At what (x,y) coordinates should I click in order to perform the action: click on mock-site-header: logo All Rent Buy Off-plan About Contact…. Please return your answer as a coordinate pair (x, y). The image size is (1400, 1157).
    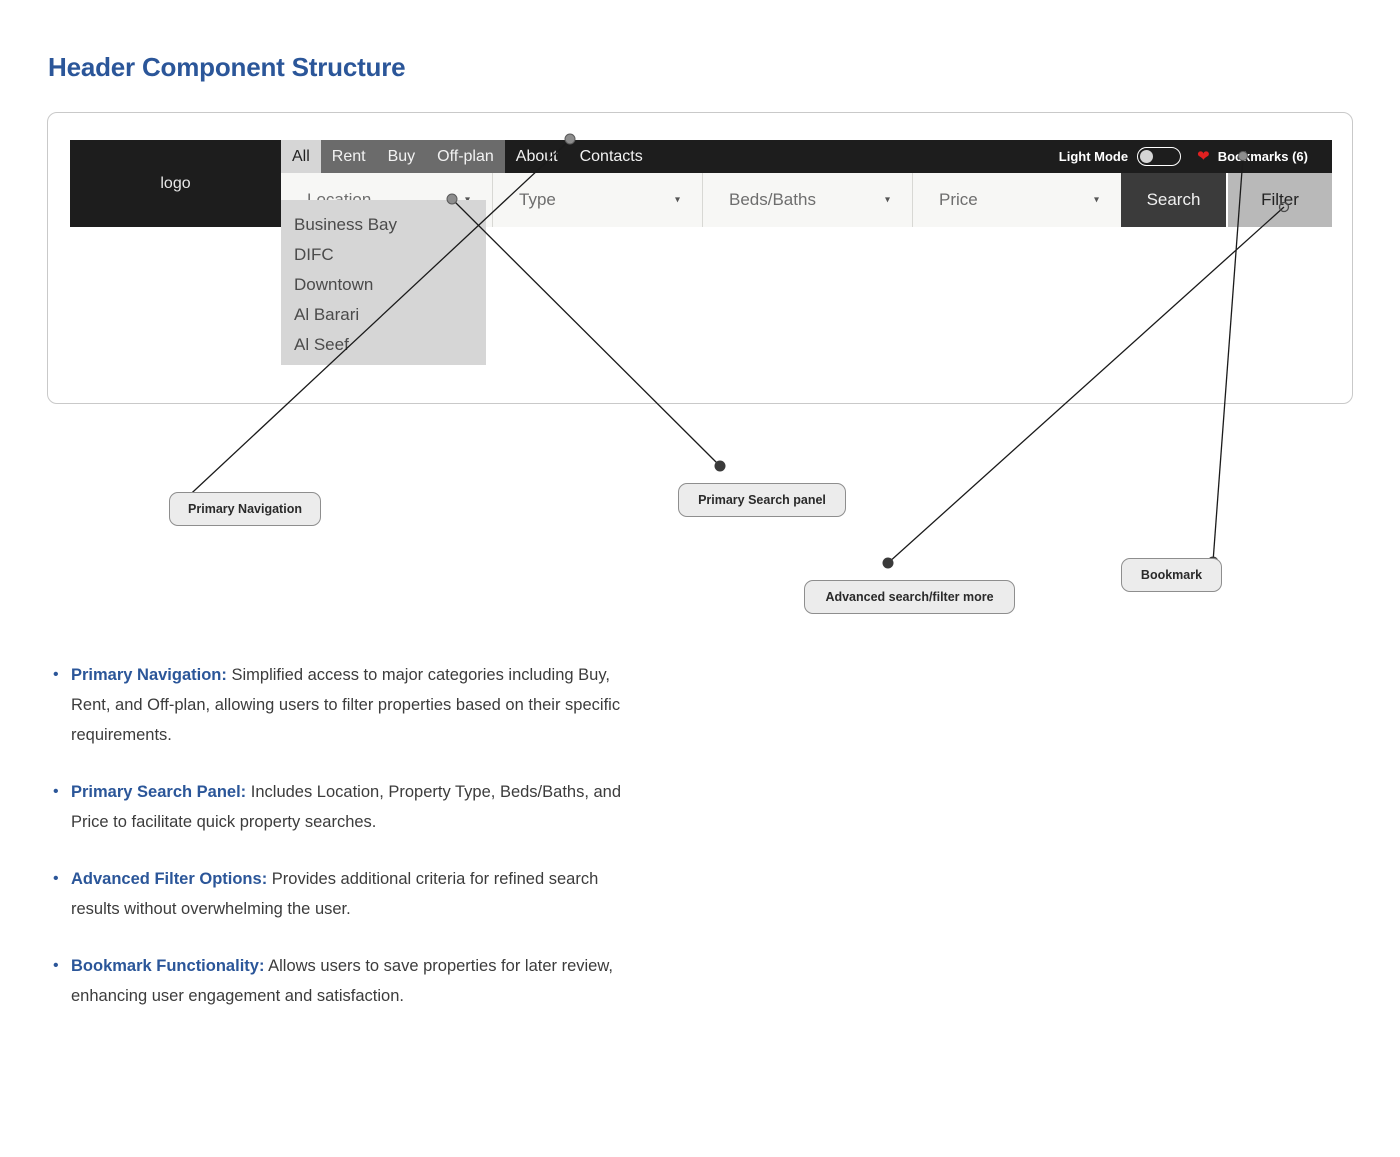
    Looking at the image, I should click on (701, 183).